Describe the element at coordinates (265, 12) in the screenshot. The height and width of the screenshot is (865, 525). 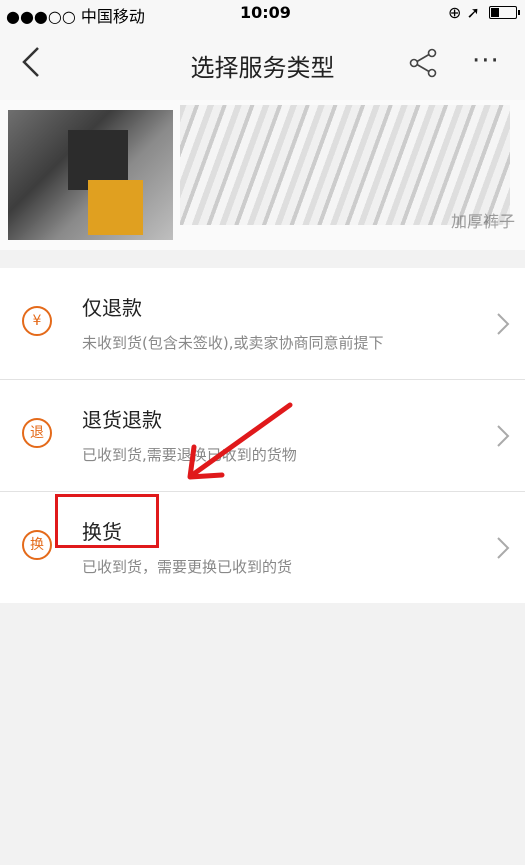
I see `status-time: 10:09` at that location.